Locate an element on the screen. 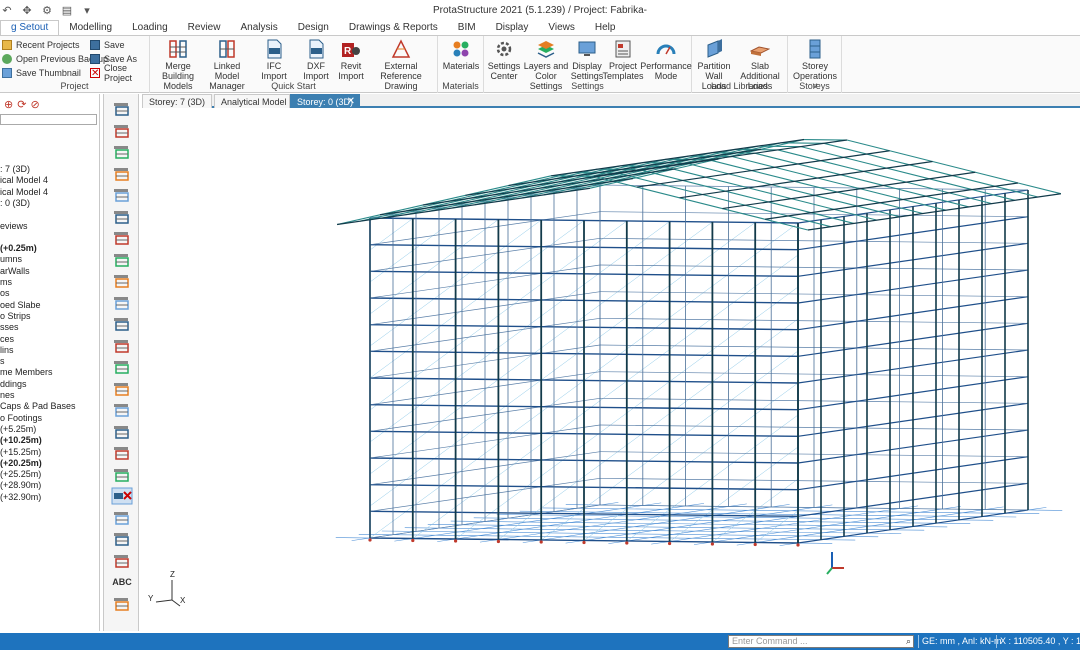 The width and height of the screenshot is (1080, 650). recent-projects-button: Recent Projects is located at coordinates (41, 44).